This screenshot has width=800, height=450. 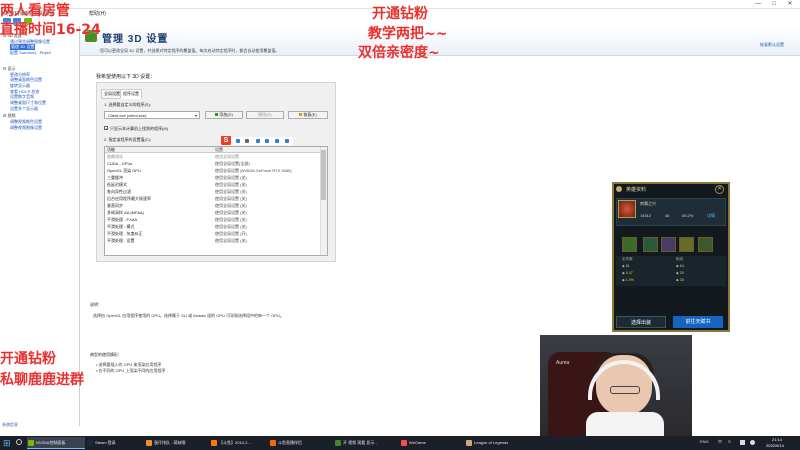 What do you see at coordinates (231, 234) in the screenshot?
I see `setting-cell: 使用全局设置 (开)` at bounding box center [231, 234].